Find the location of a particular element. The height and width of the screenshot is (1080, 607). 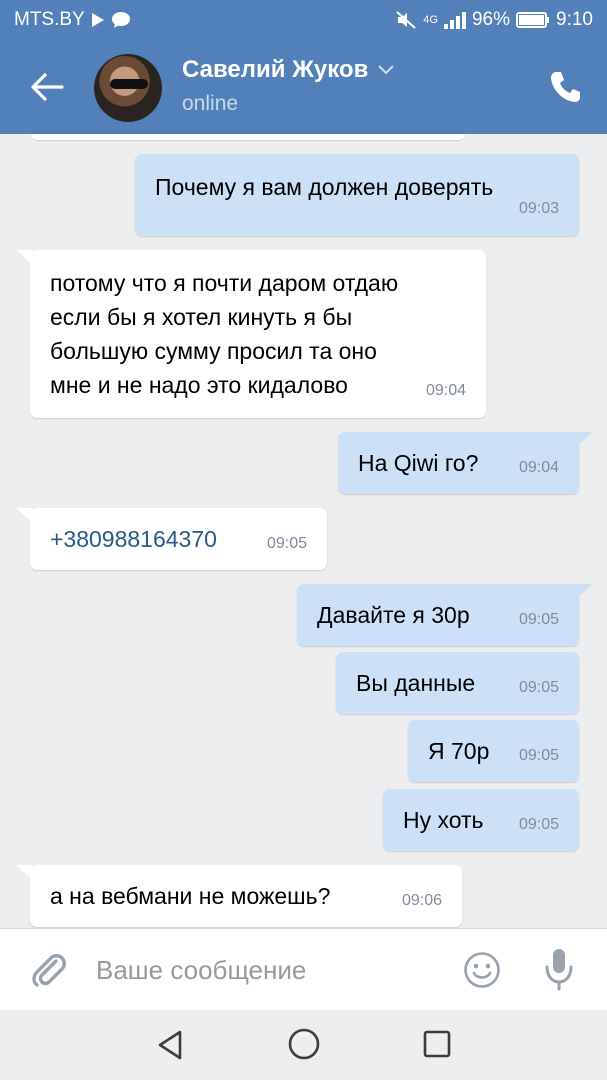

message-time: 09:06 is located at coordinates (421, 900).